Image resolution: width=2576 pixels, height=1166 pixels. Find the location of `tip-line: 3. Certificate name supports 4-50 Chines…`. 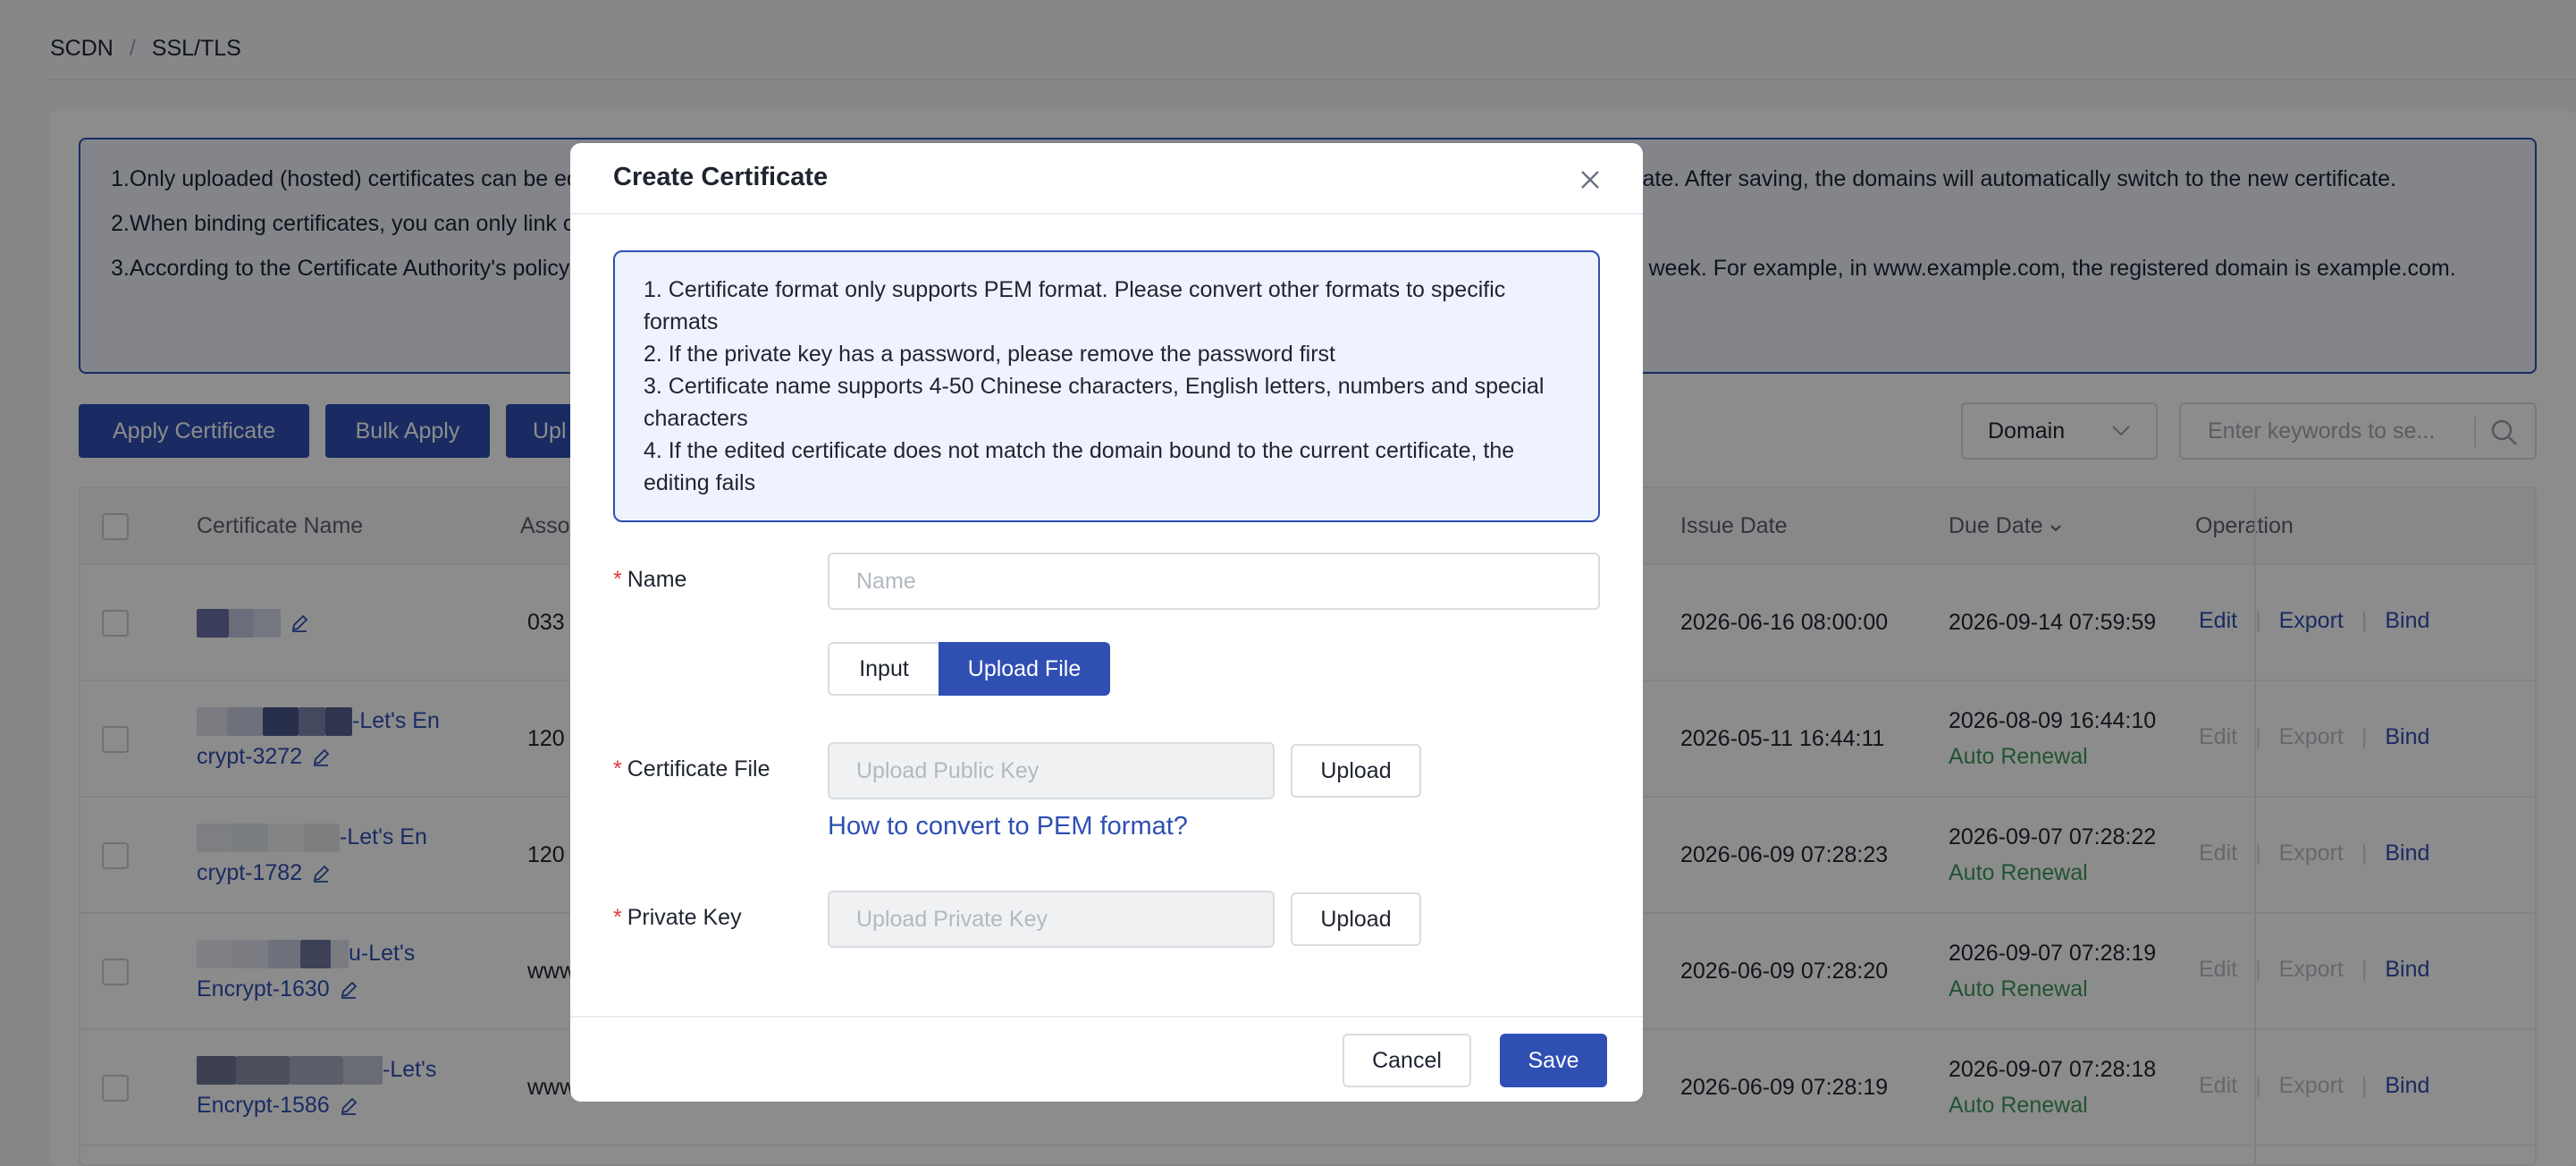

tip-line: 3. Certificate name supports 4-50 Chines… is located at coordinates (1095, 402).